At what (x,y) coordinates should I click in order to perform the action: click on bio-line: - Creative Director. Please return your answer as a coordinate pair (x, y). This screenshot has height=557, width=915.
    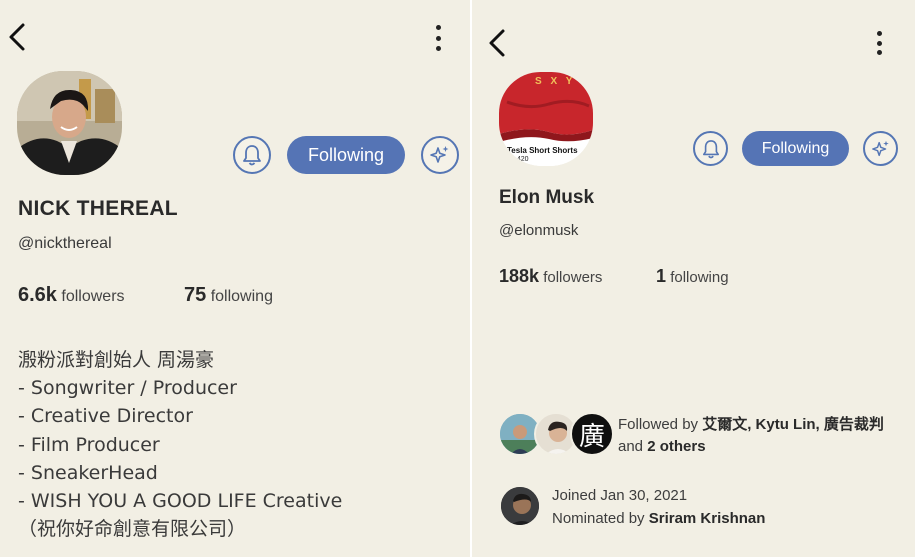
    Looking at the image, I should click on (105, 416).